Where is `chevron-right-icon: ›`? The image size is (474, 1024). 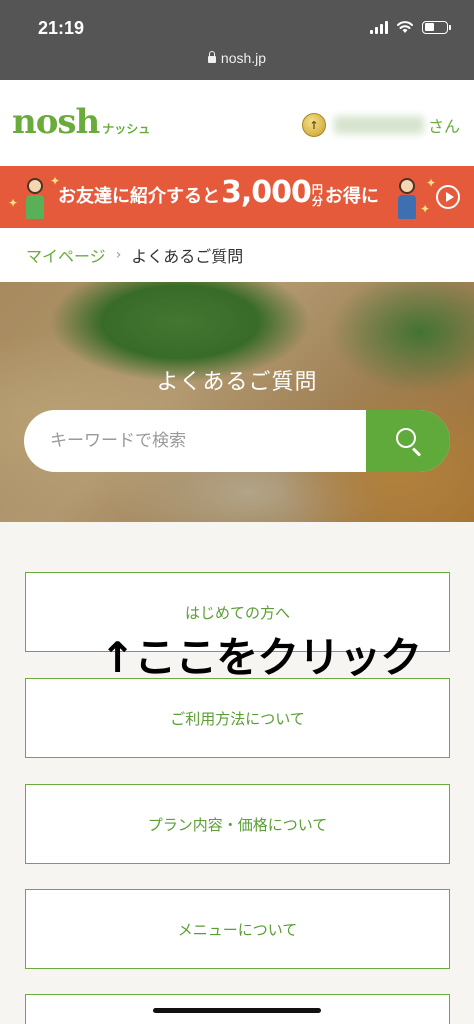 chevron-right-icon: › is located at coordinates (118, 255).